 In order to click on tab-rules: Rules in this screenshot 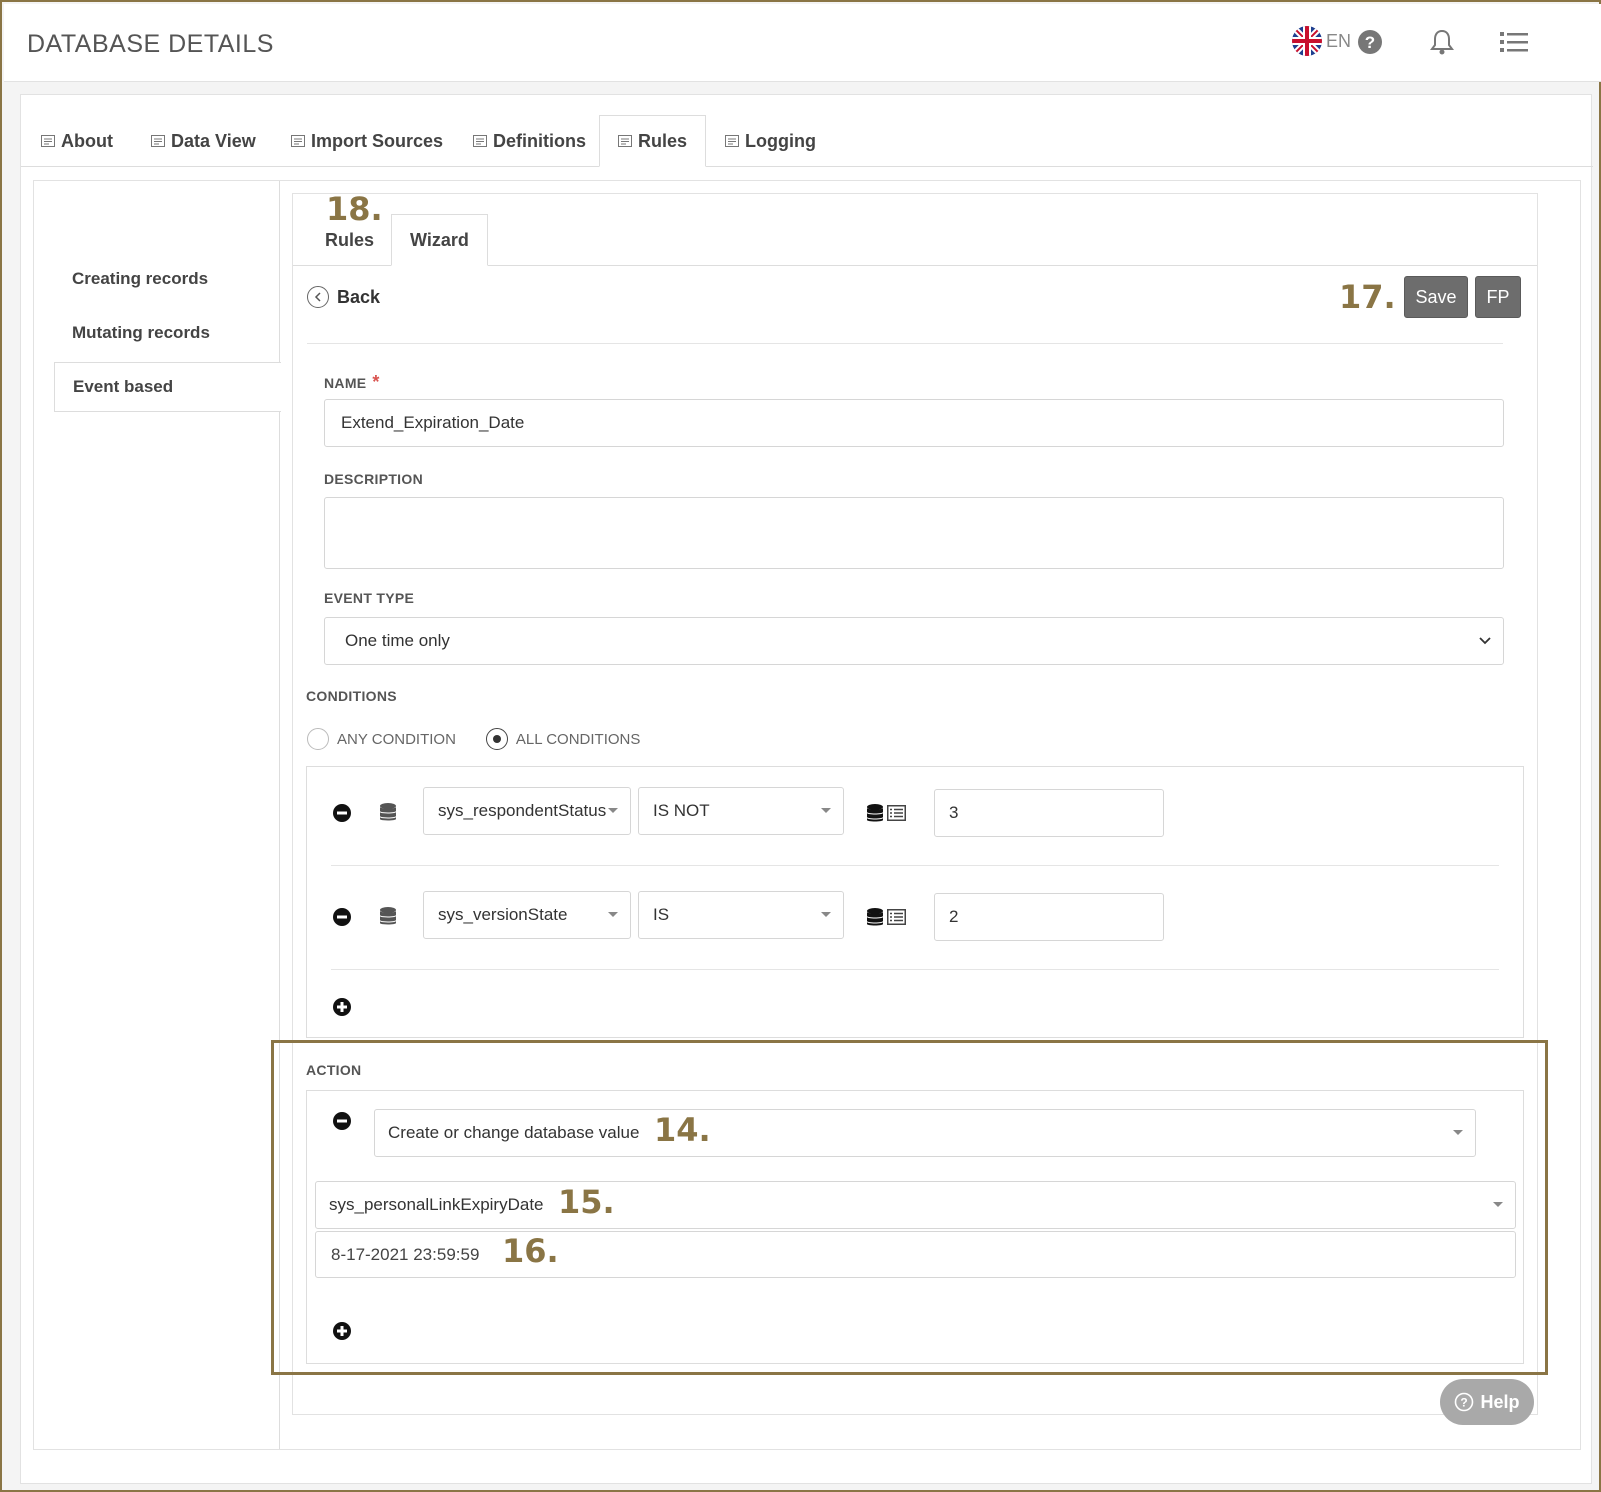, I will do `click(653, 141)`.